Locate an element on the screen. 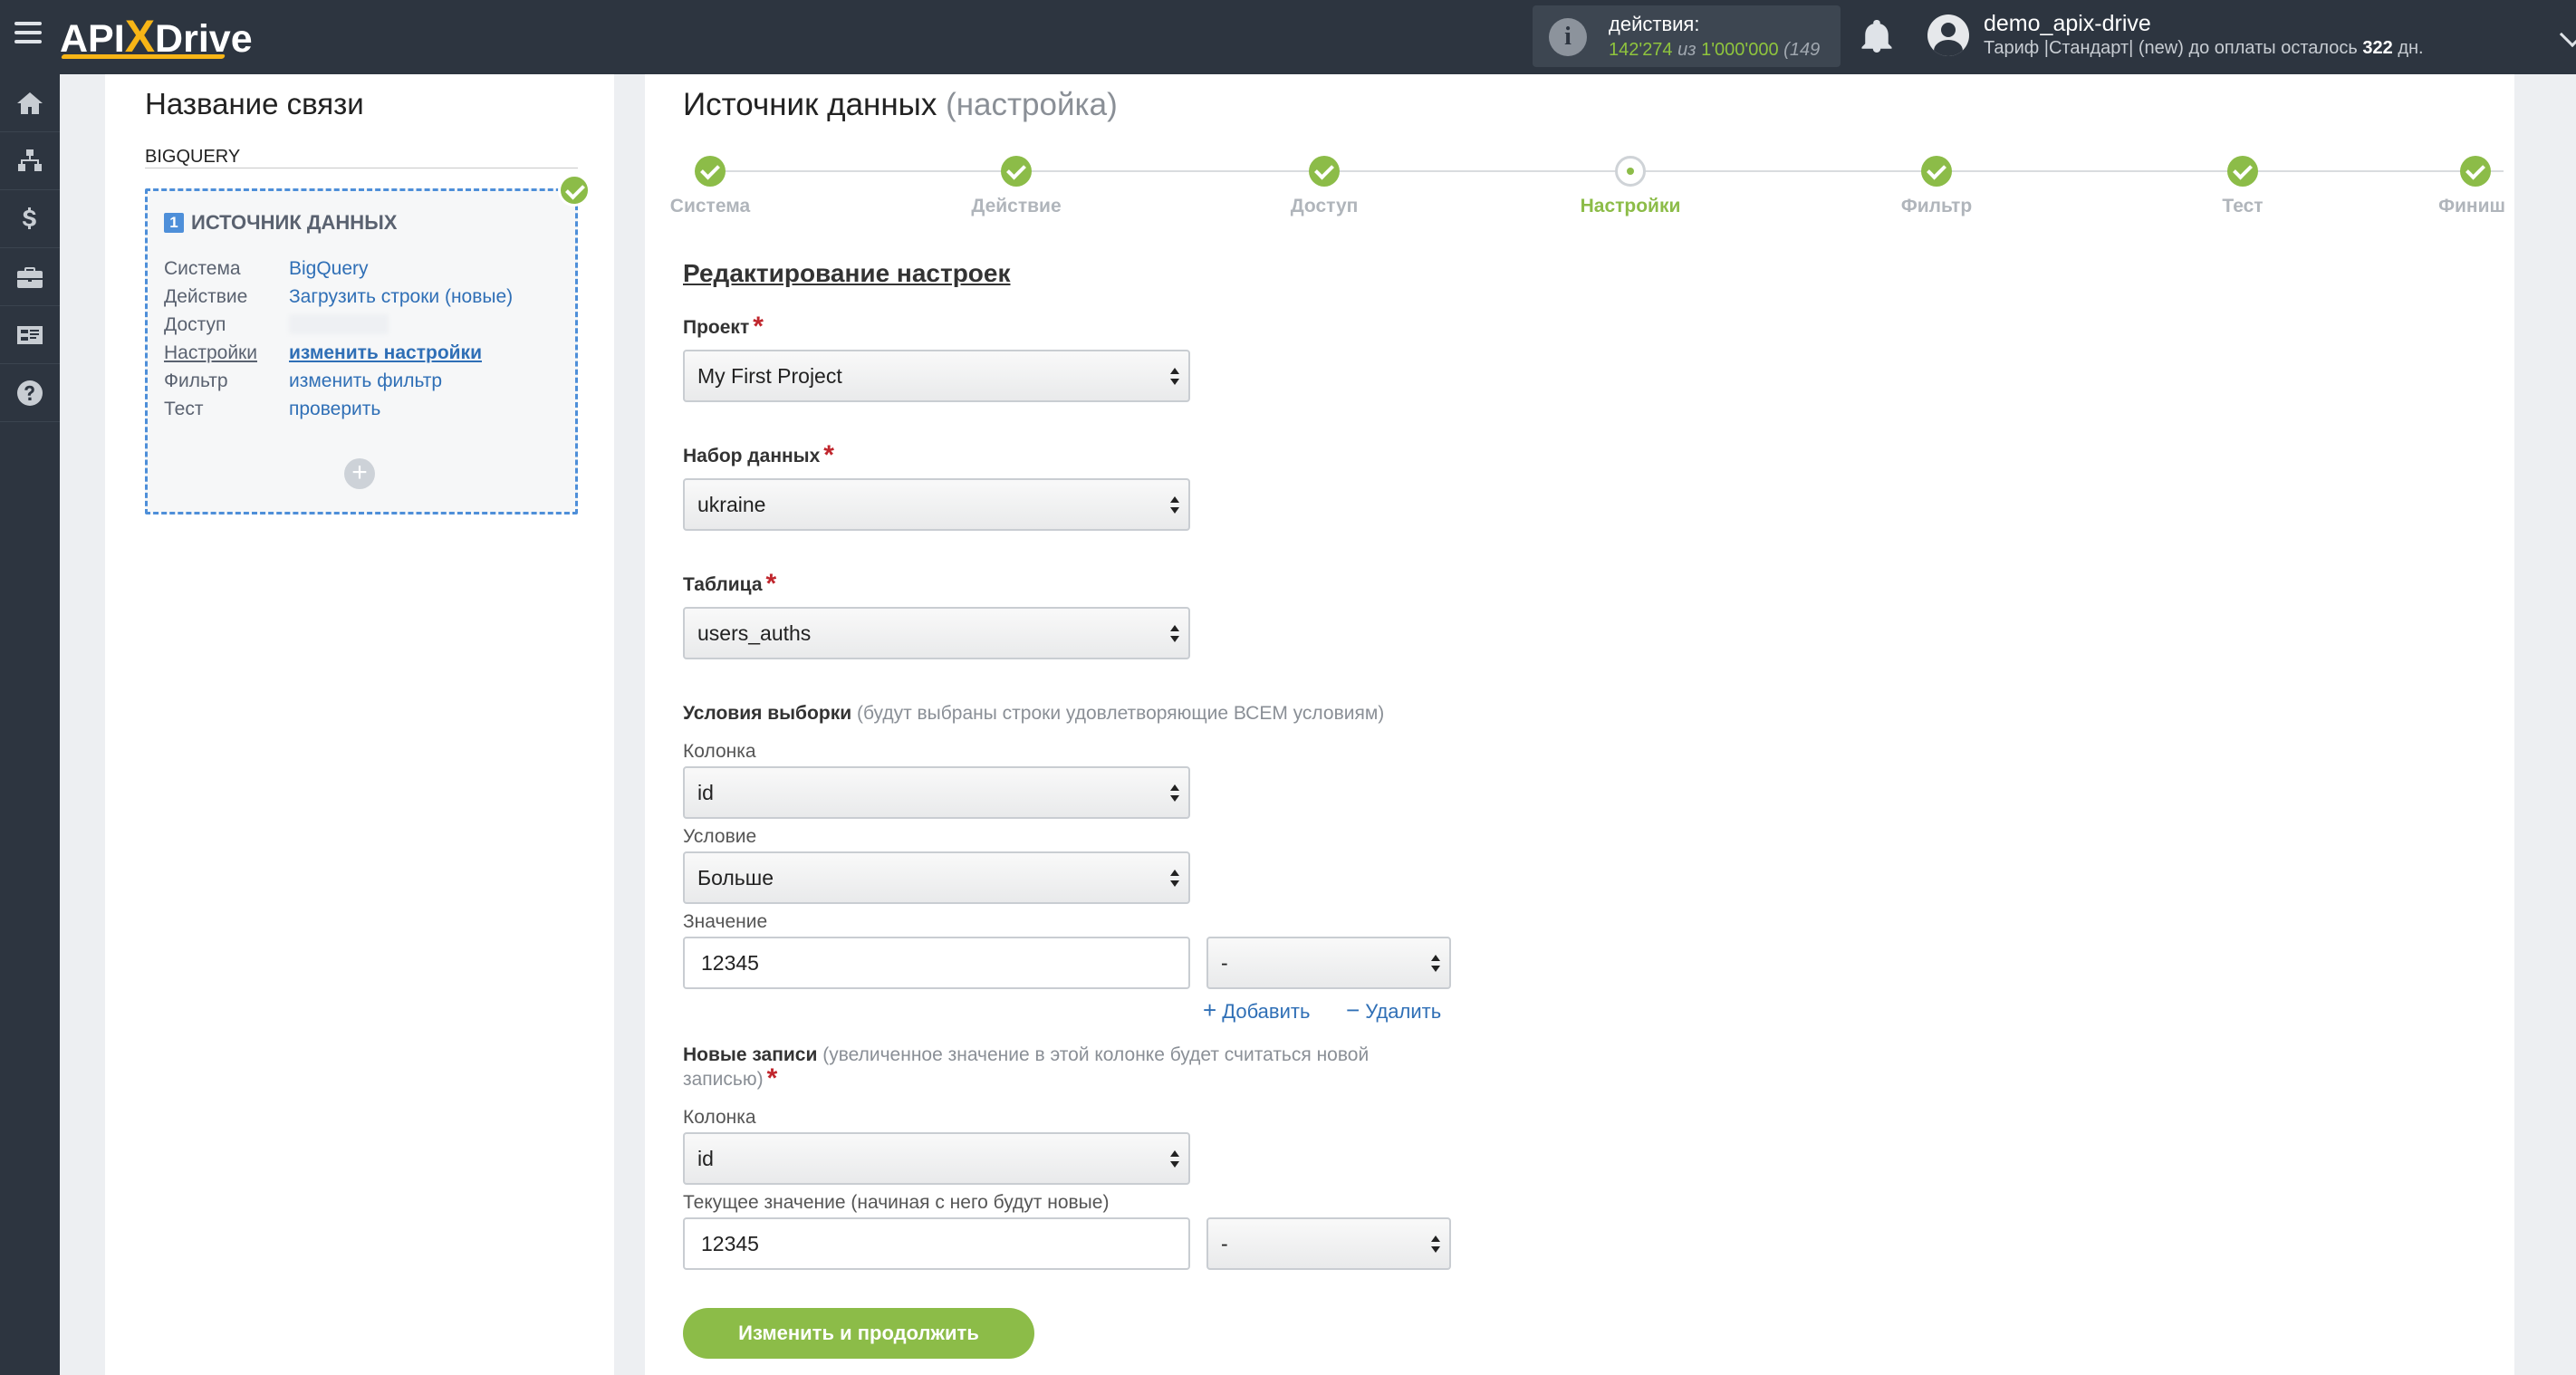 The width and height of the screenshot is (2576, 1375). step-filter: Фильтр is located at coordinates (1936, 187).